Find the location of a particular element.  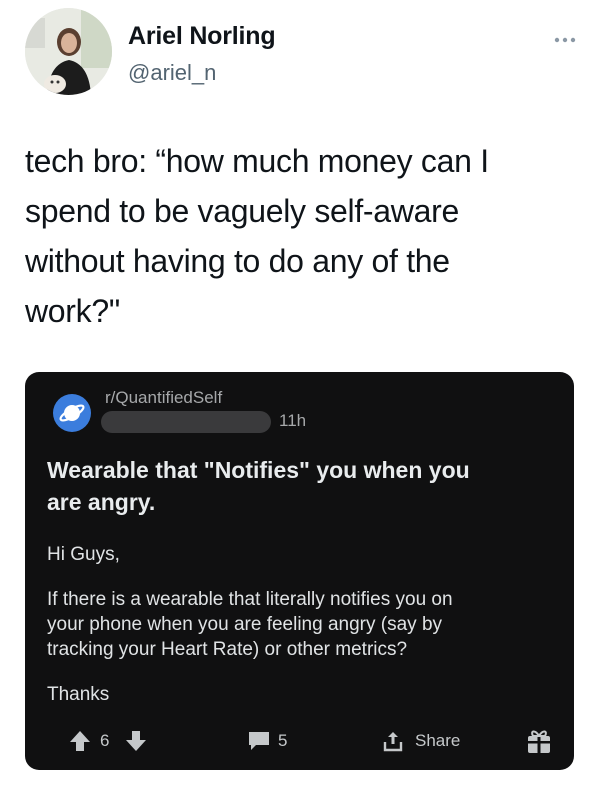

redacted-username is located at coordinates (186, 422).